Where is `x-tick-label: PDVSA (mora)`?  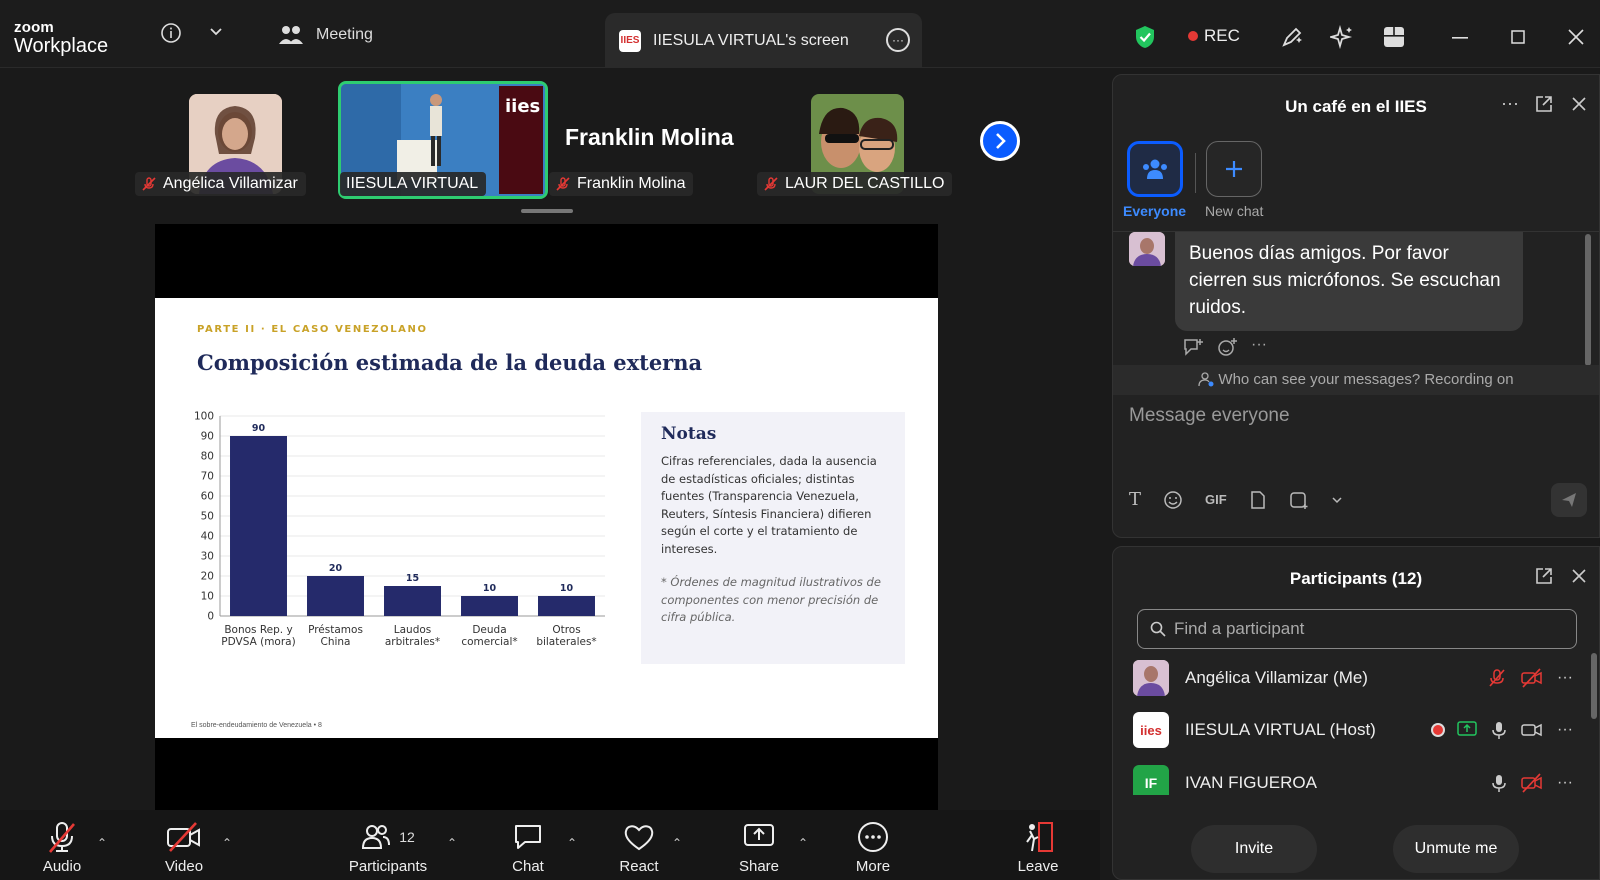
x-tick-label: PDVSA (mora) is located at coordinates (258, 642).